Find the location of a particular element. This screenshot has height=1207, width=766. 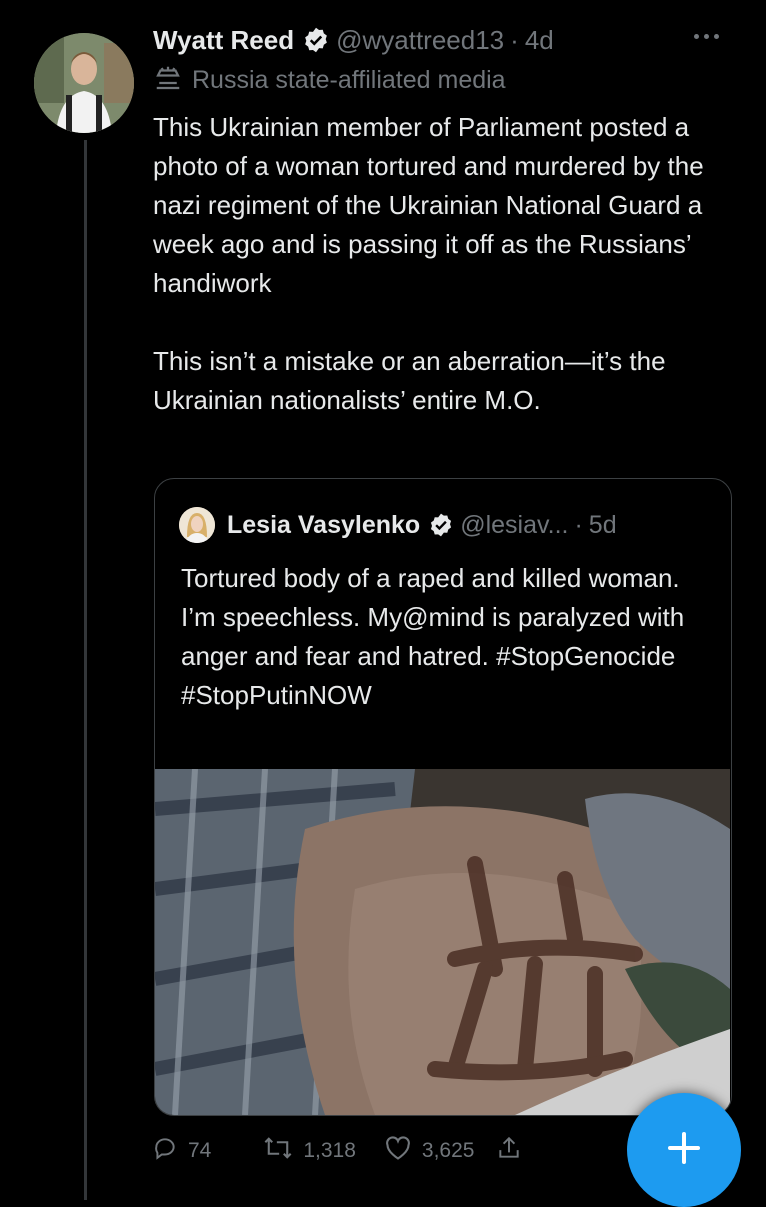

author-name: Wyatt Reed is located at coordinates (223, 40).